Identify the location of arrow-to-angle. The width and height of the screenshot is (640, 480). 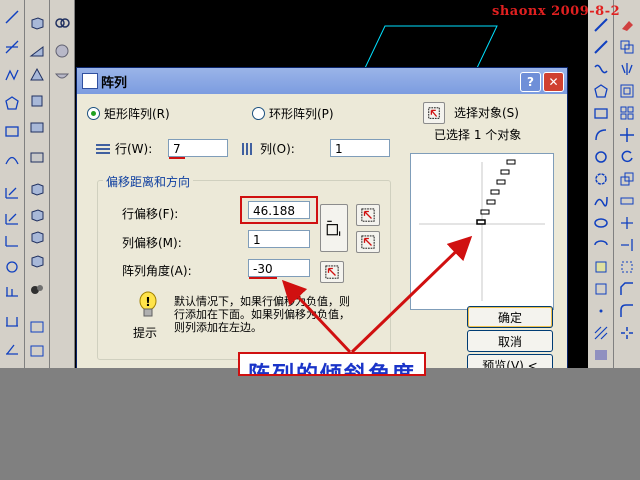
(316, 316).